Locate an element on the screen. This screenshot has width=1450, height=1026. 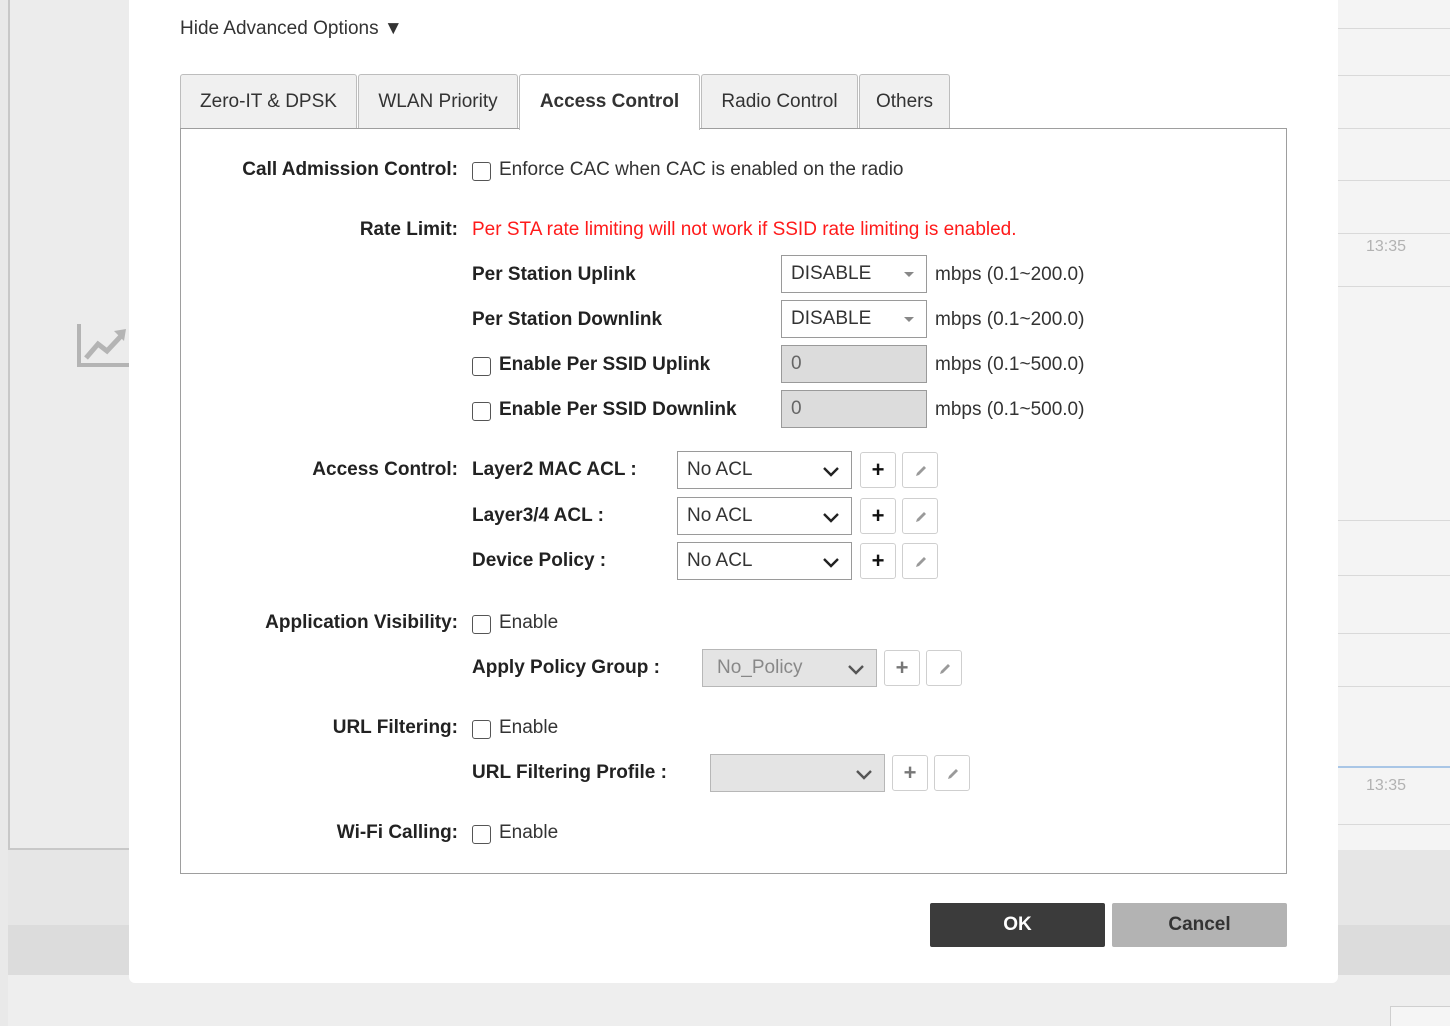
tab-others: Others is located at coordinates (904, 101).